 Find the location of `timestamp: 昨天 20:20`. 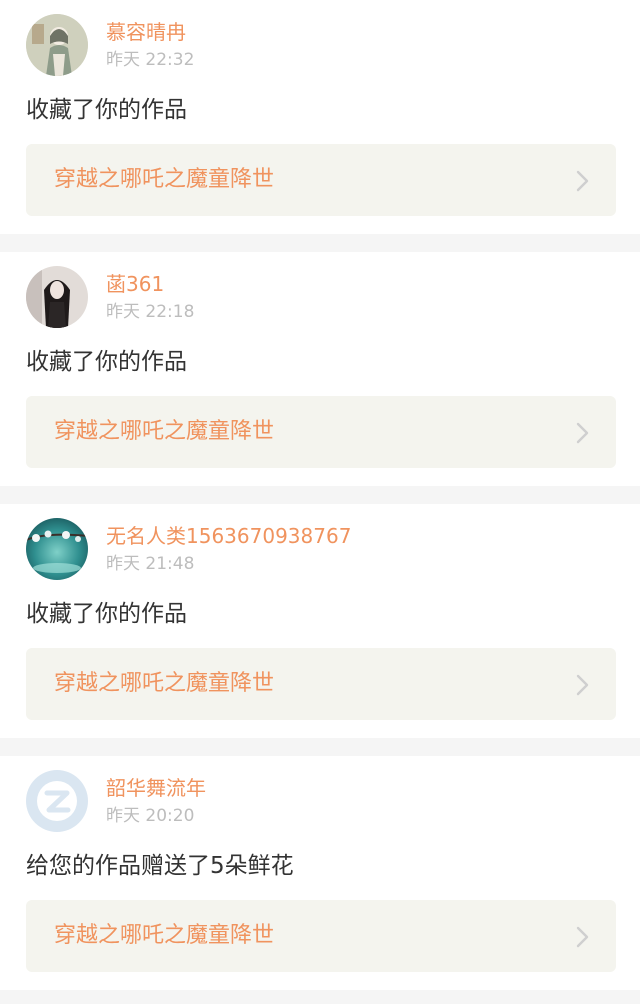

timestamp: 昨天 20:20 is located at coordinates (150, 816).